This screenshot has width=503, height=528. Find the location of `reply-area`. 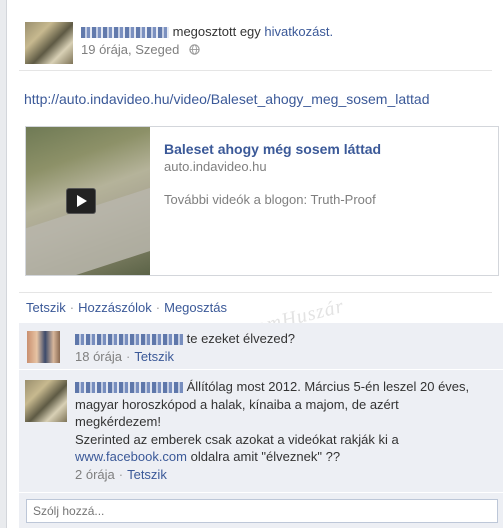

reply-area is located at coordinates (261, 510).